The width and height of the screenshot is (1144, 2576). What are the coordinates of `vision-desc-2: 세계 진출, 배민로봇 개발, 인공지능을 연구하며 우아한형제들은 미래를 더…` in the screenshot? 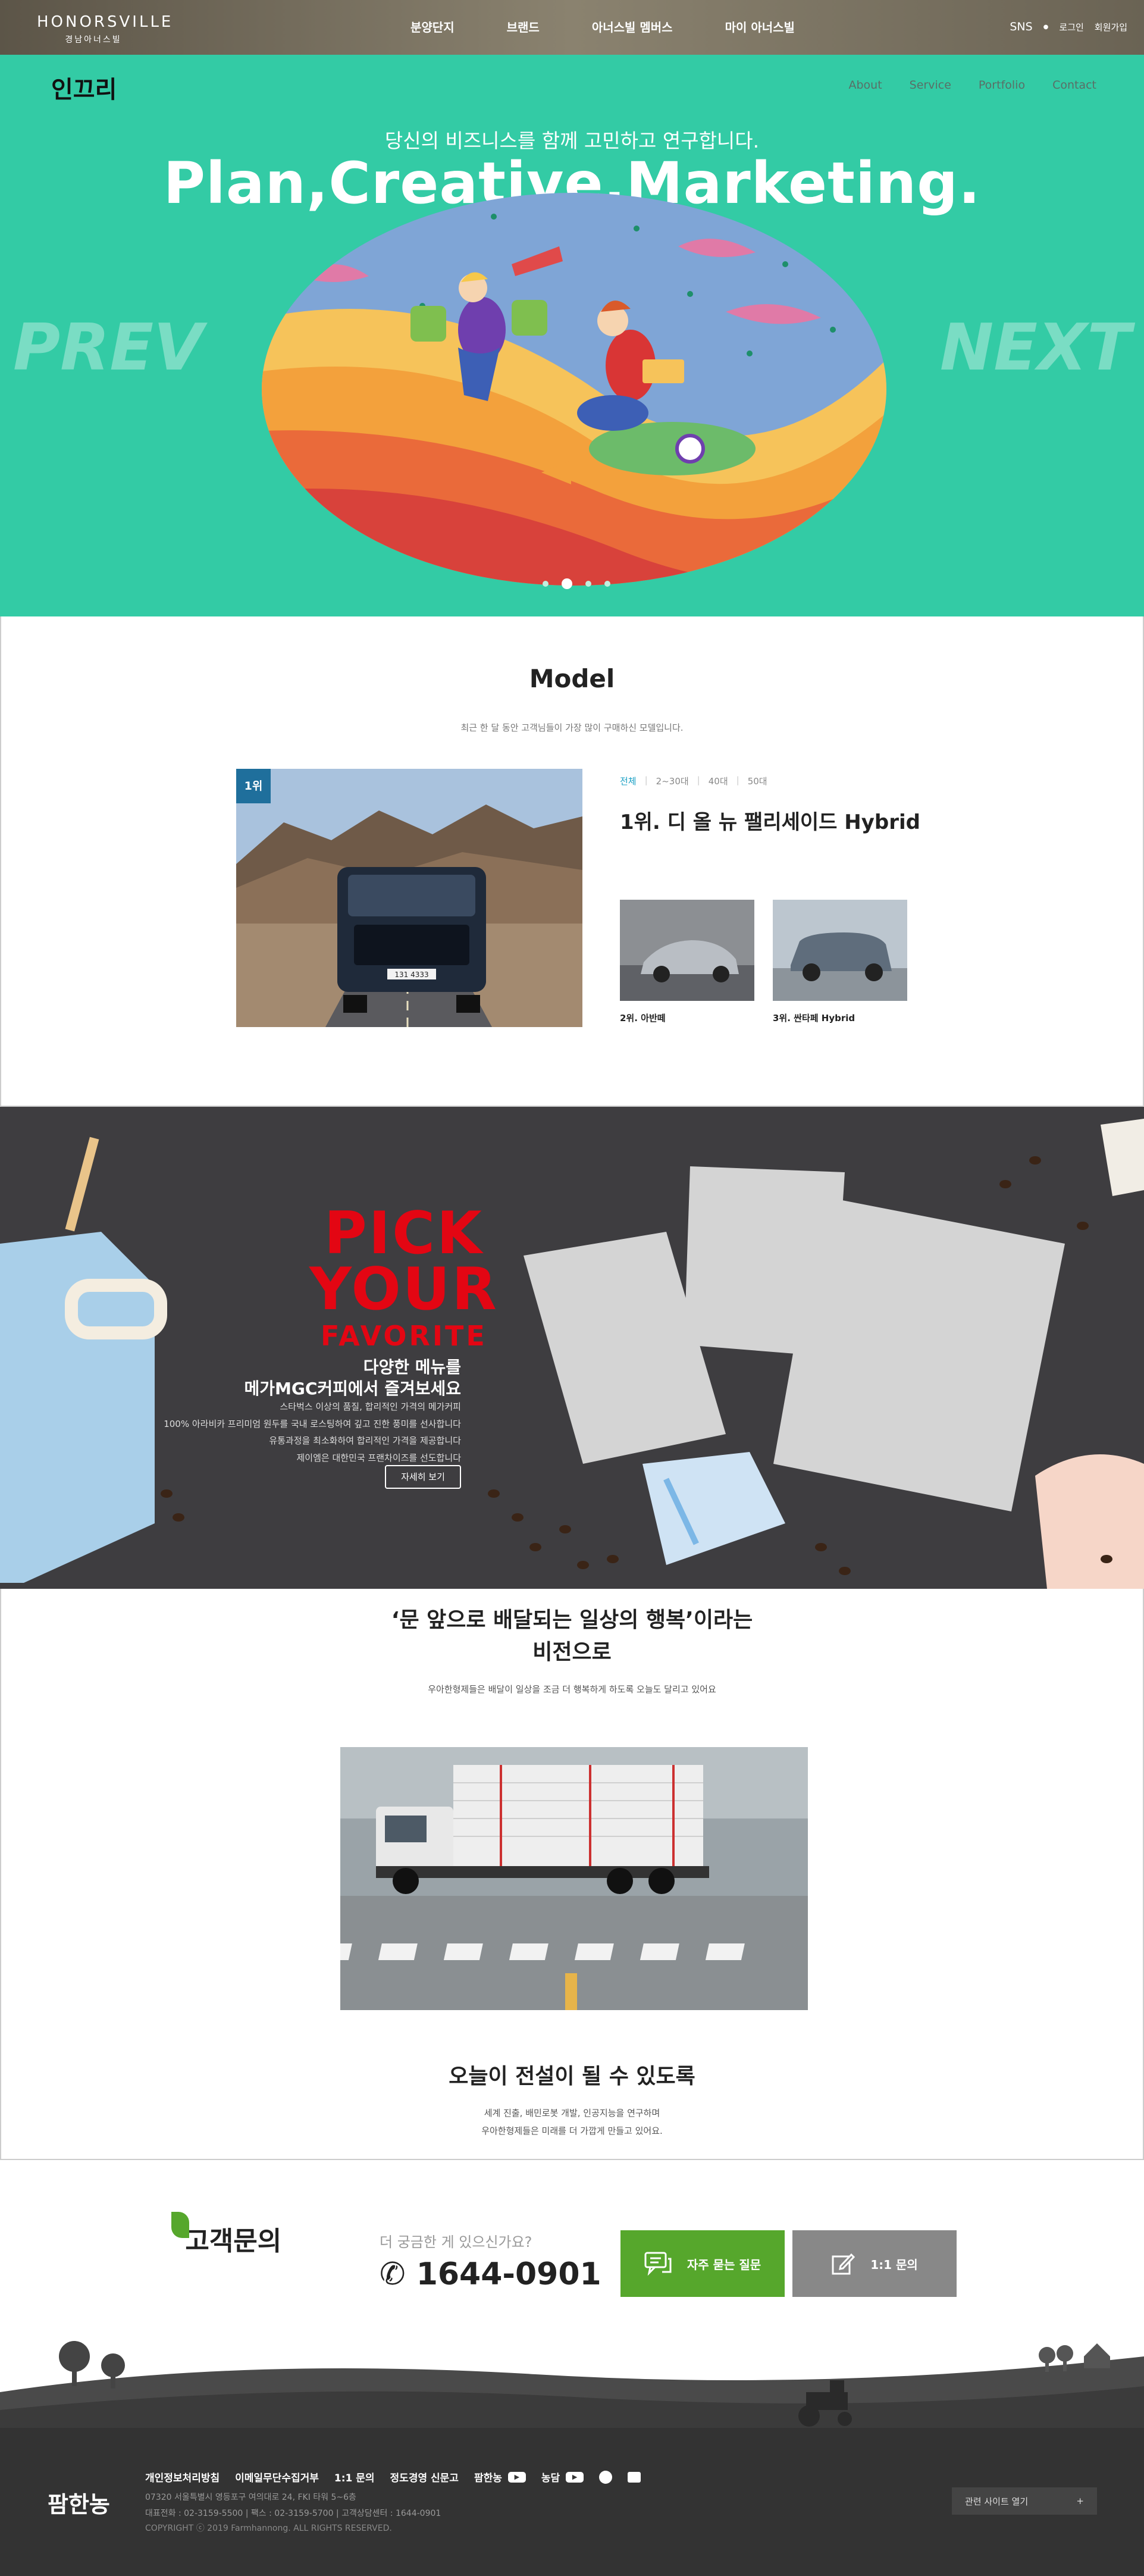 It's located at (572, 2122).